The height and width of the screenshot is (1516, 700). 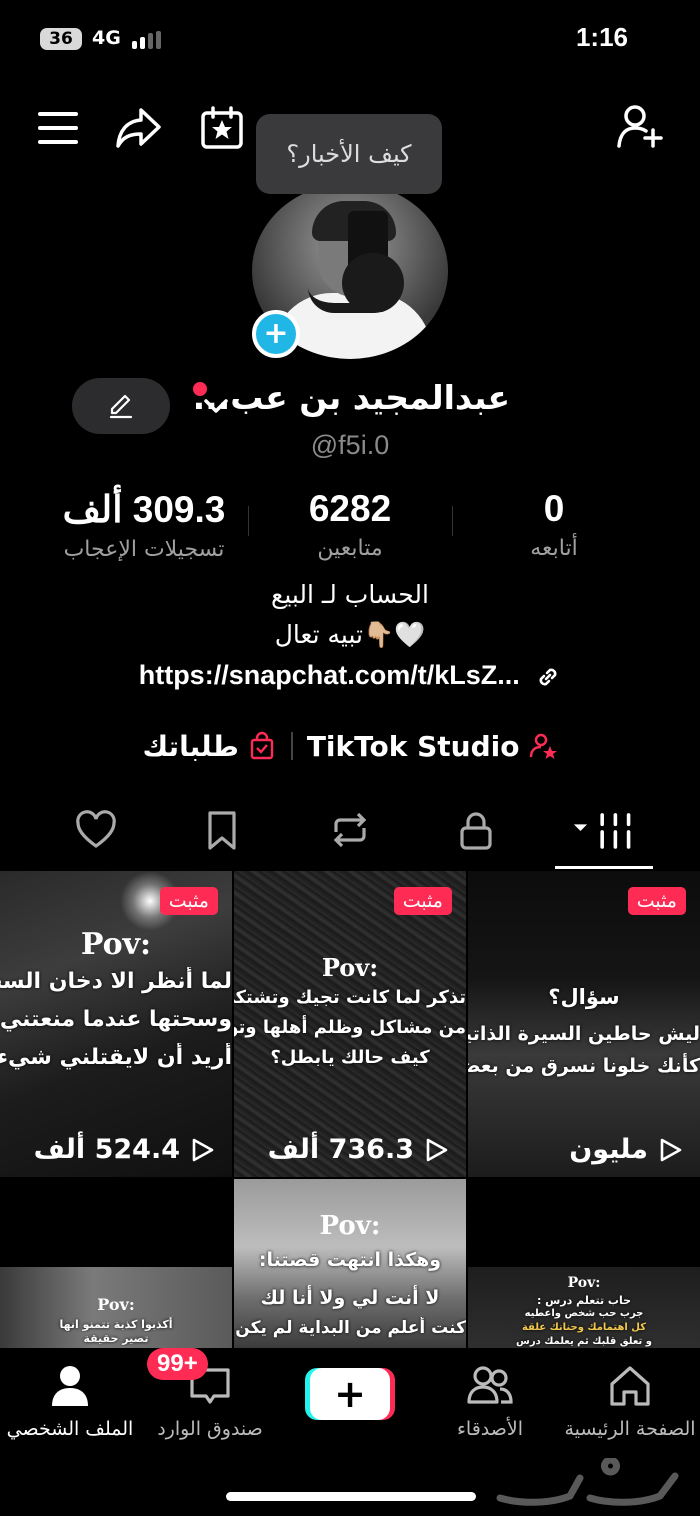 What do you see at coordinates (190, 746) in the screenshot?
I see `orders-label: طلباتك` at bounding box center [190, 746].